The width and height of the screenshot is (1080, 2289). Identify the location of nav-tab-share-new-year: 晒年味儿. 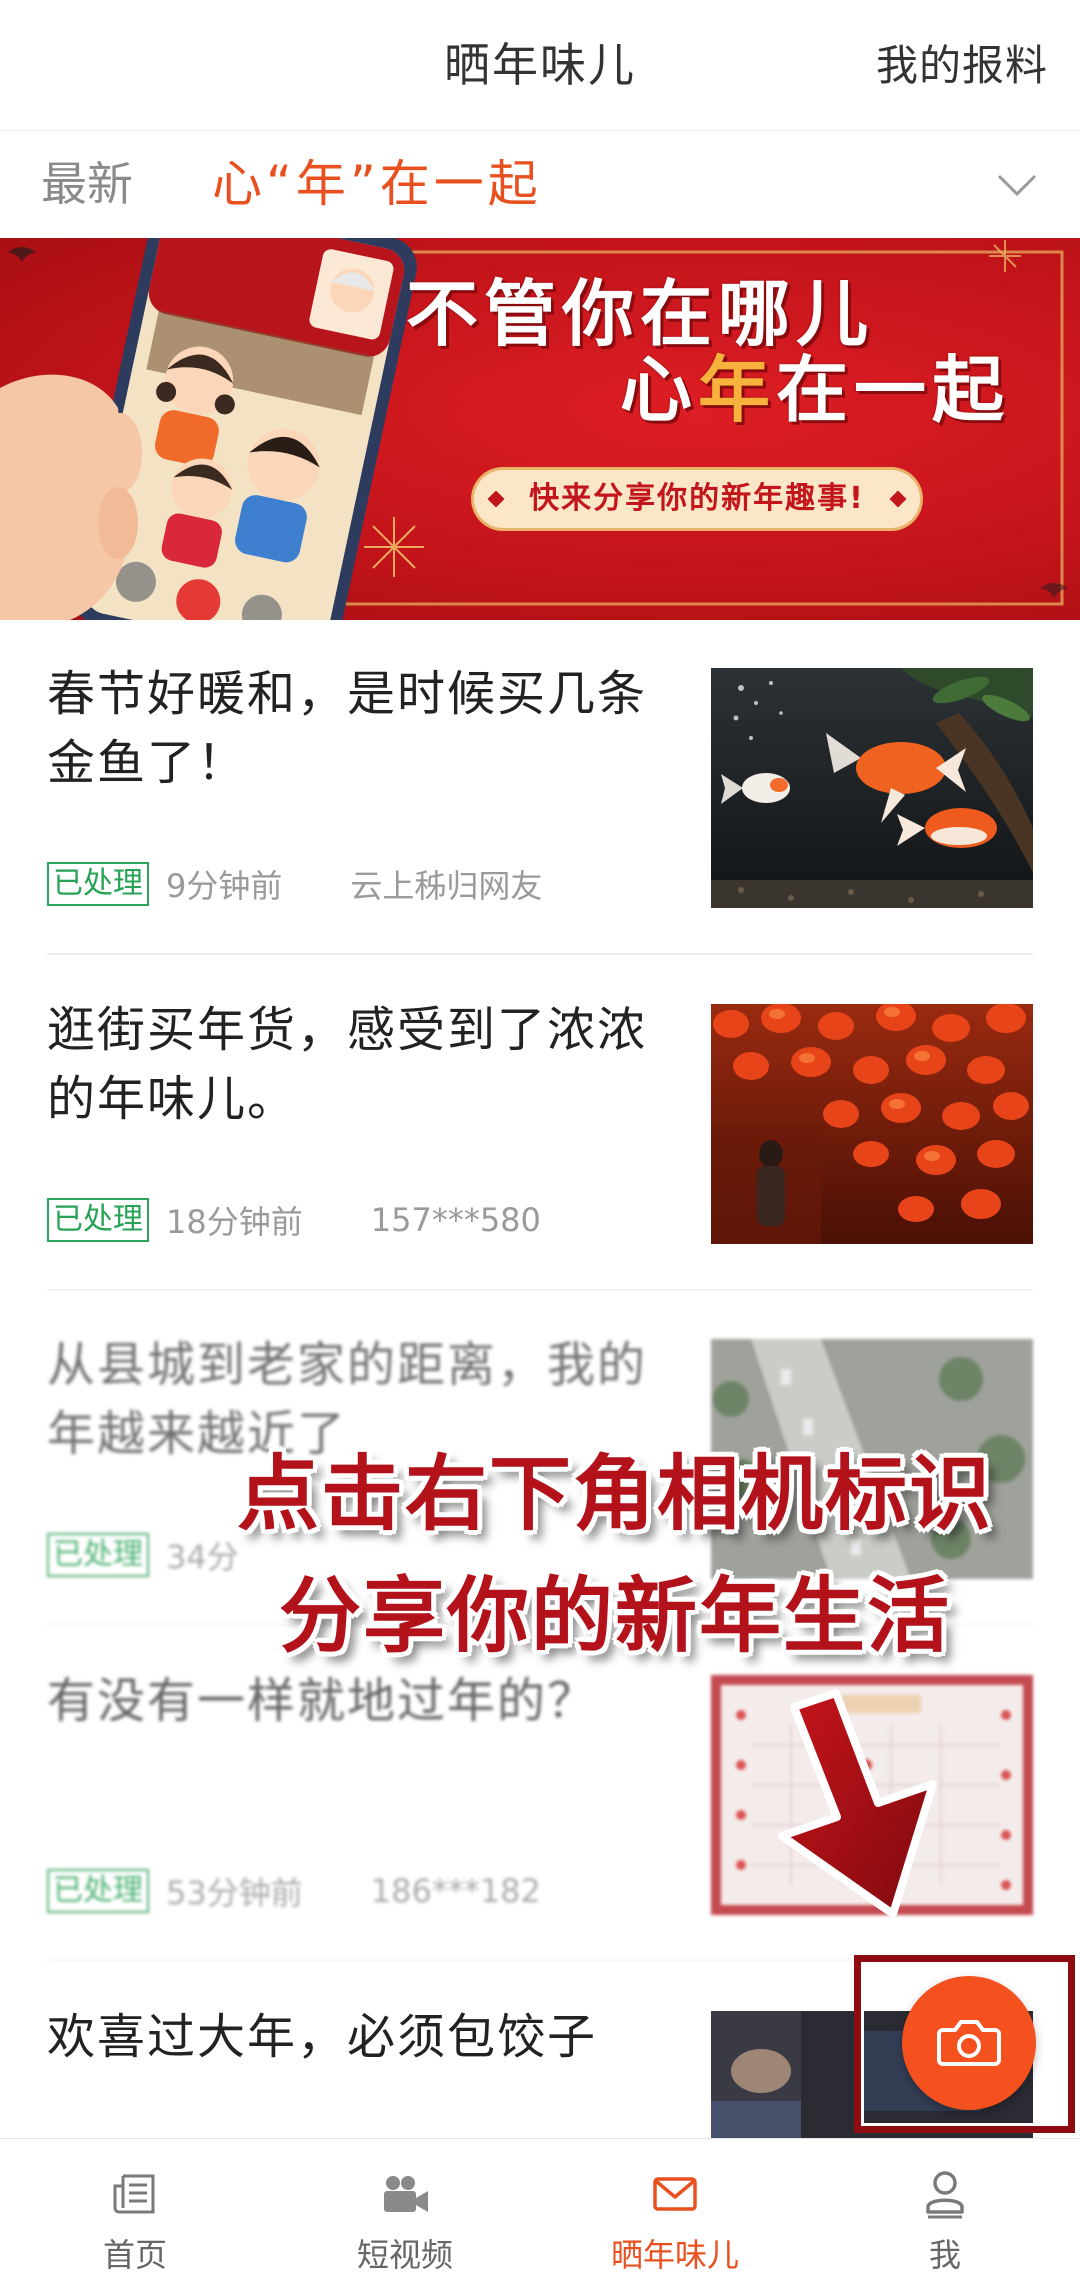
(675, 2214).